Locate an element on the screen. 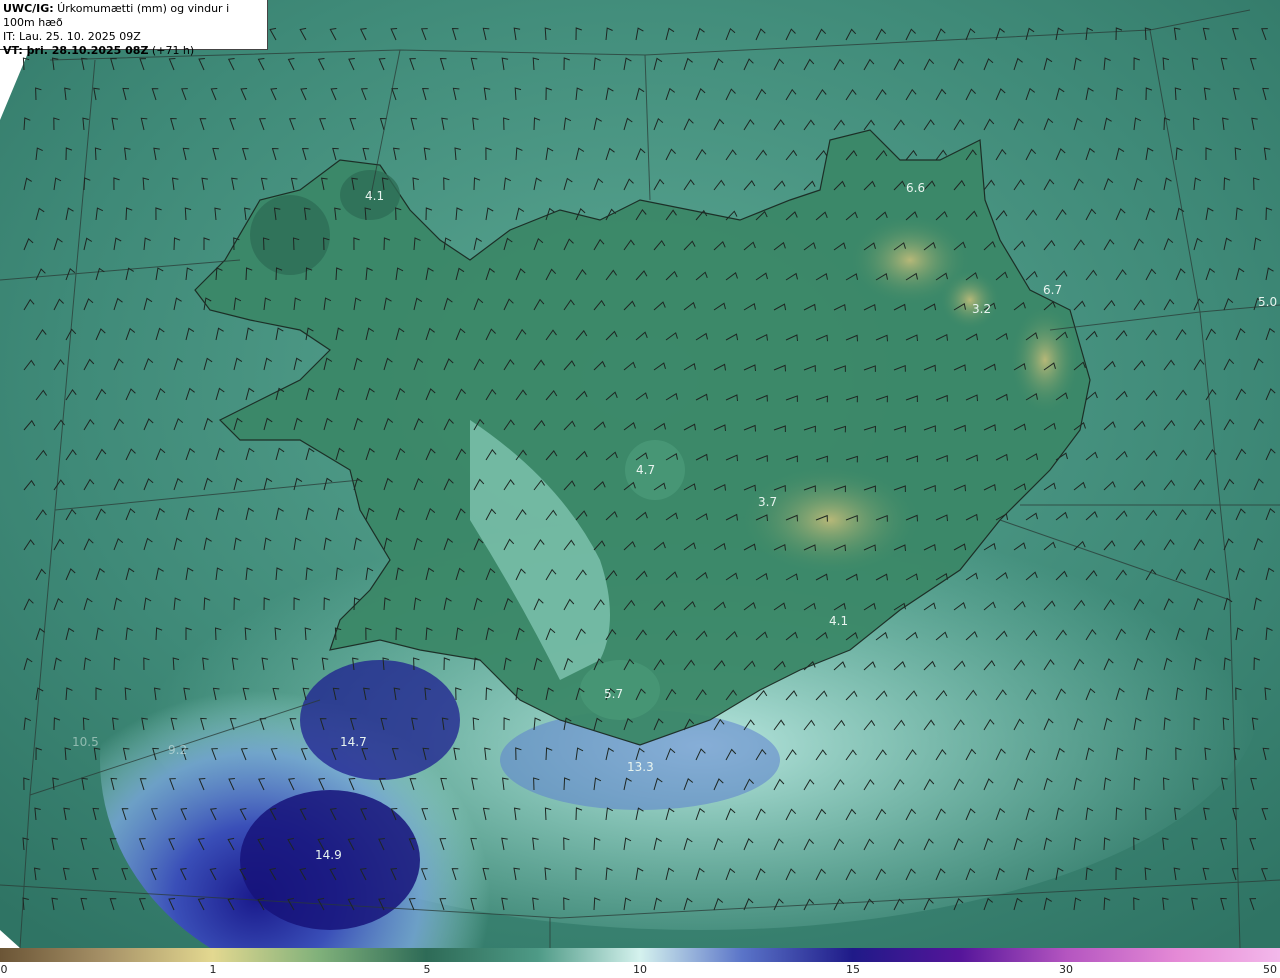  colorbar-tick: 10 is located at coordinates (640, 969).